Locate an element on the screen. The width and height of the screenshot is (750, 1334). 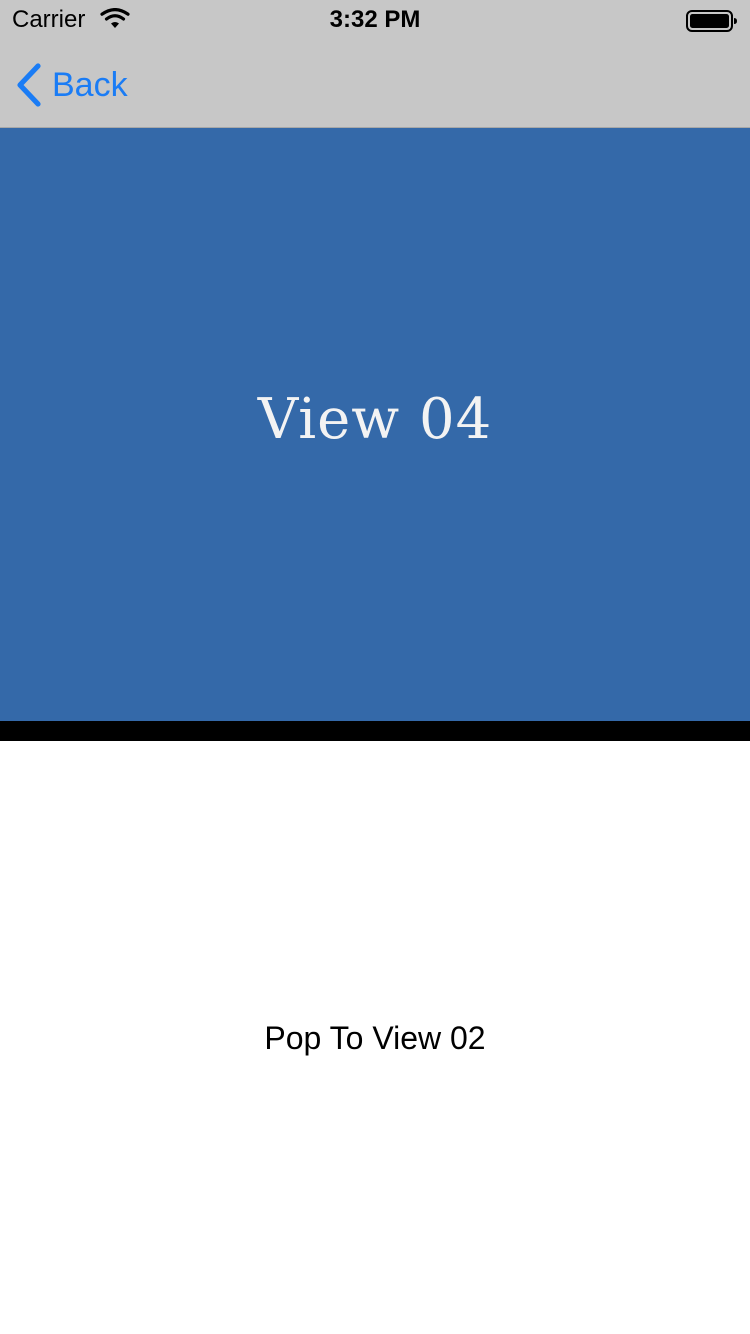
back-button: Back is located at coordinates (71, 85).